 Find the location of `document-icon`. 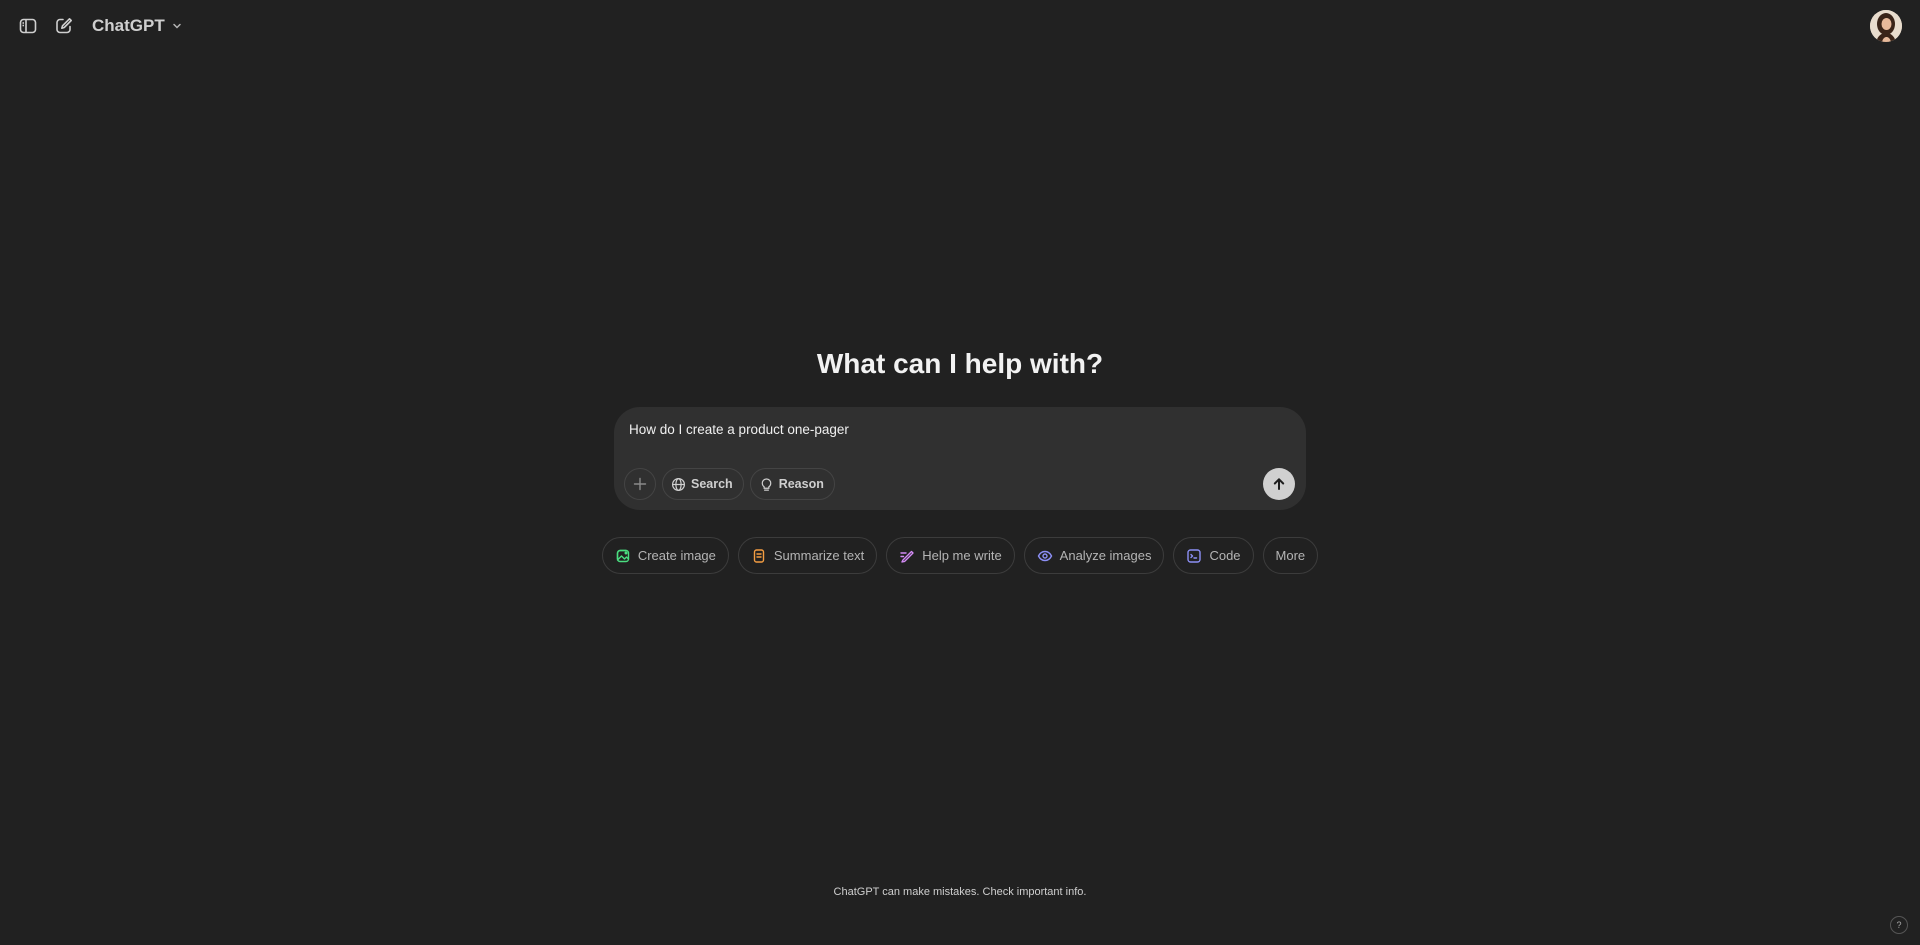

document-icon is located at coordinates (759, 555).